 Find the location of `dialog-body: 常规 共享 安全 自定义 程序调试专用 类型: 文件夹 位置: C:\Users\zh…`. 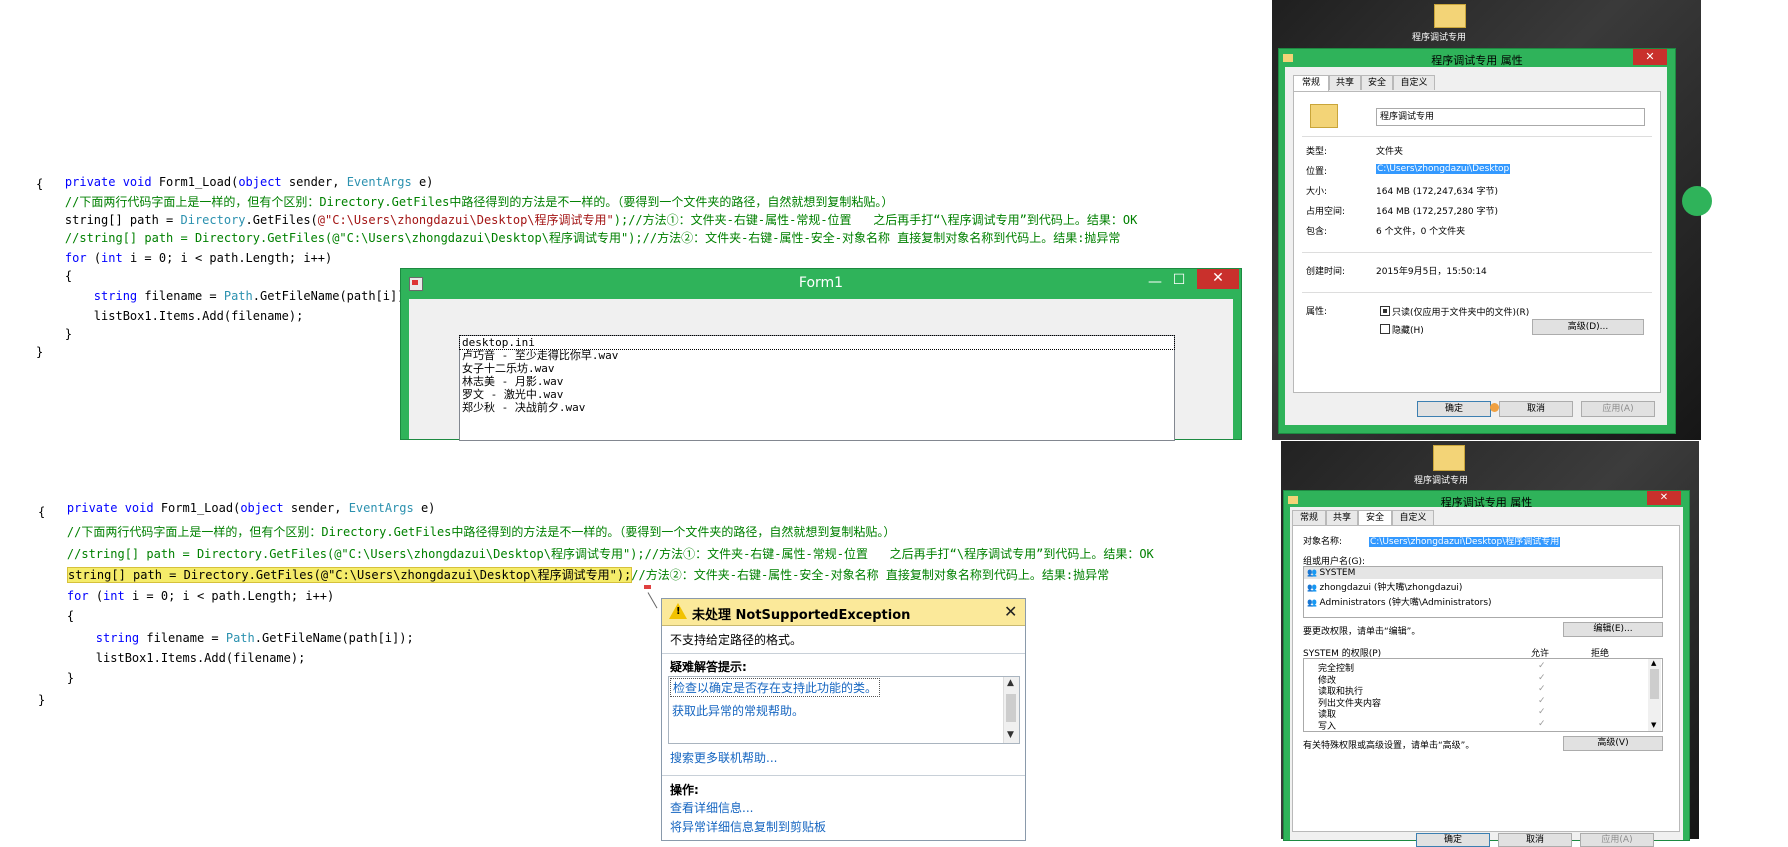

dialog-body: 常规 共享 安全 自定义 程序调试专用 类型: 文件夹 位置: C:\Users\zh… is located at coordinates (1476, 246).